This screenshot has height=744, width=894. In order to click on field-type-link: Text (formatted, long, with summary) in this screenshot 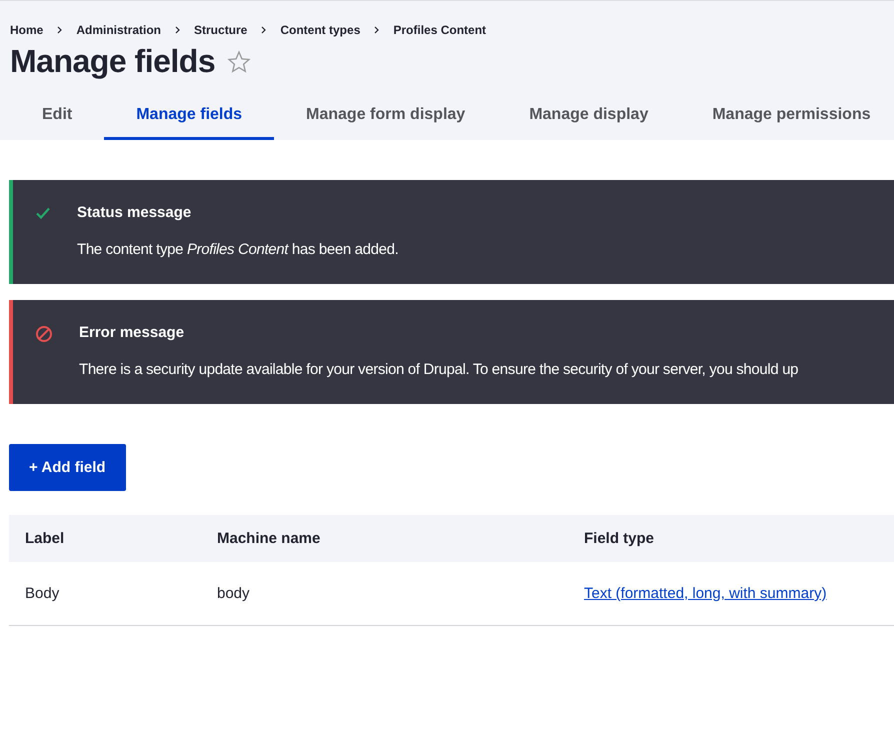, I will do `click(705, 593)`.